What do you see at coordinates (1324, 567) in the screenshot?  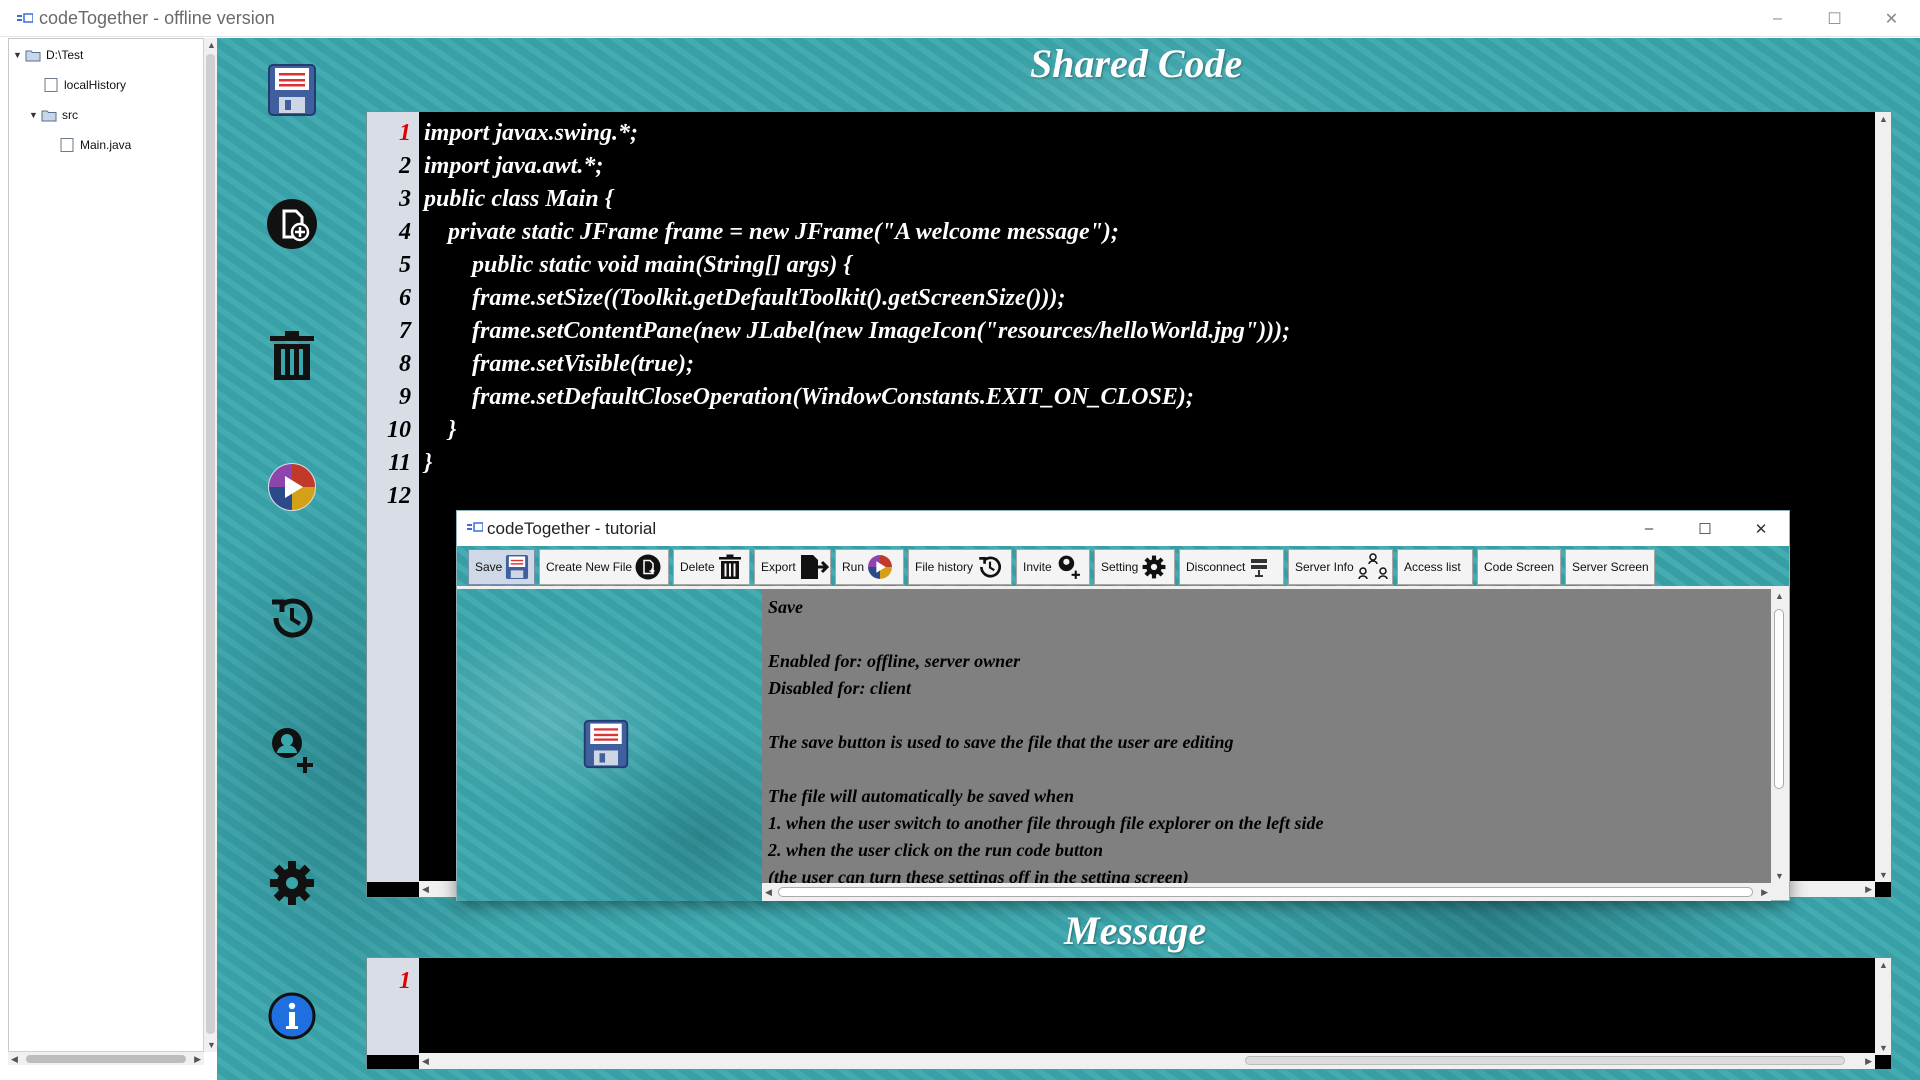 I see `button-label: Server Info` at bounding box center [1324, 567].